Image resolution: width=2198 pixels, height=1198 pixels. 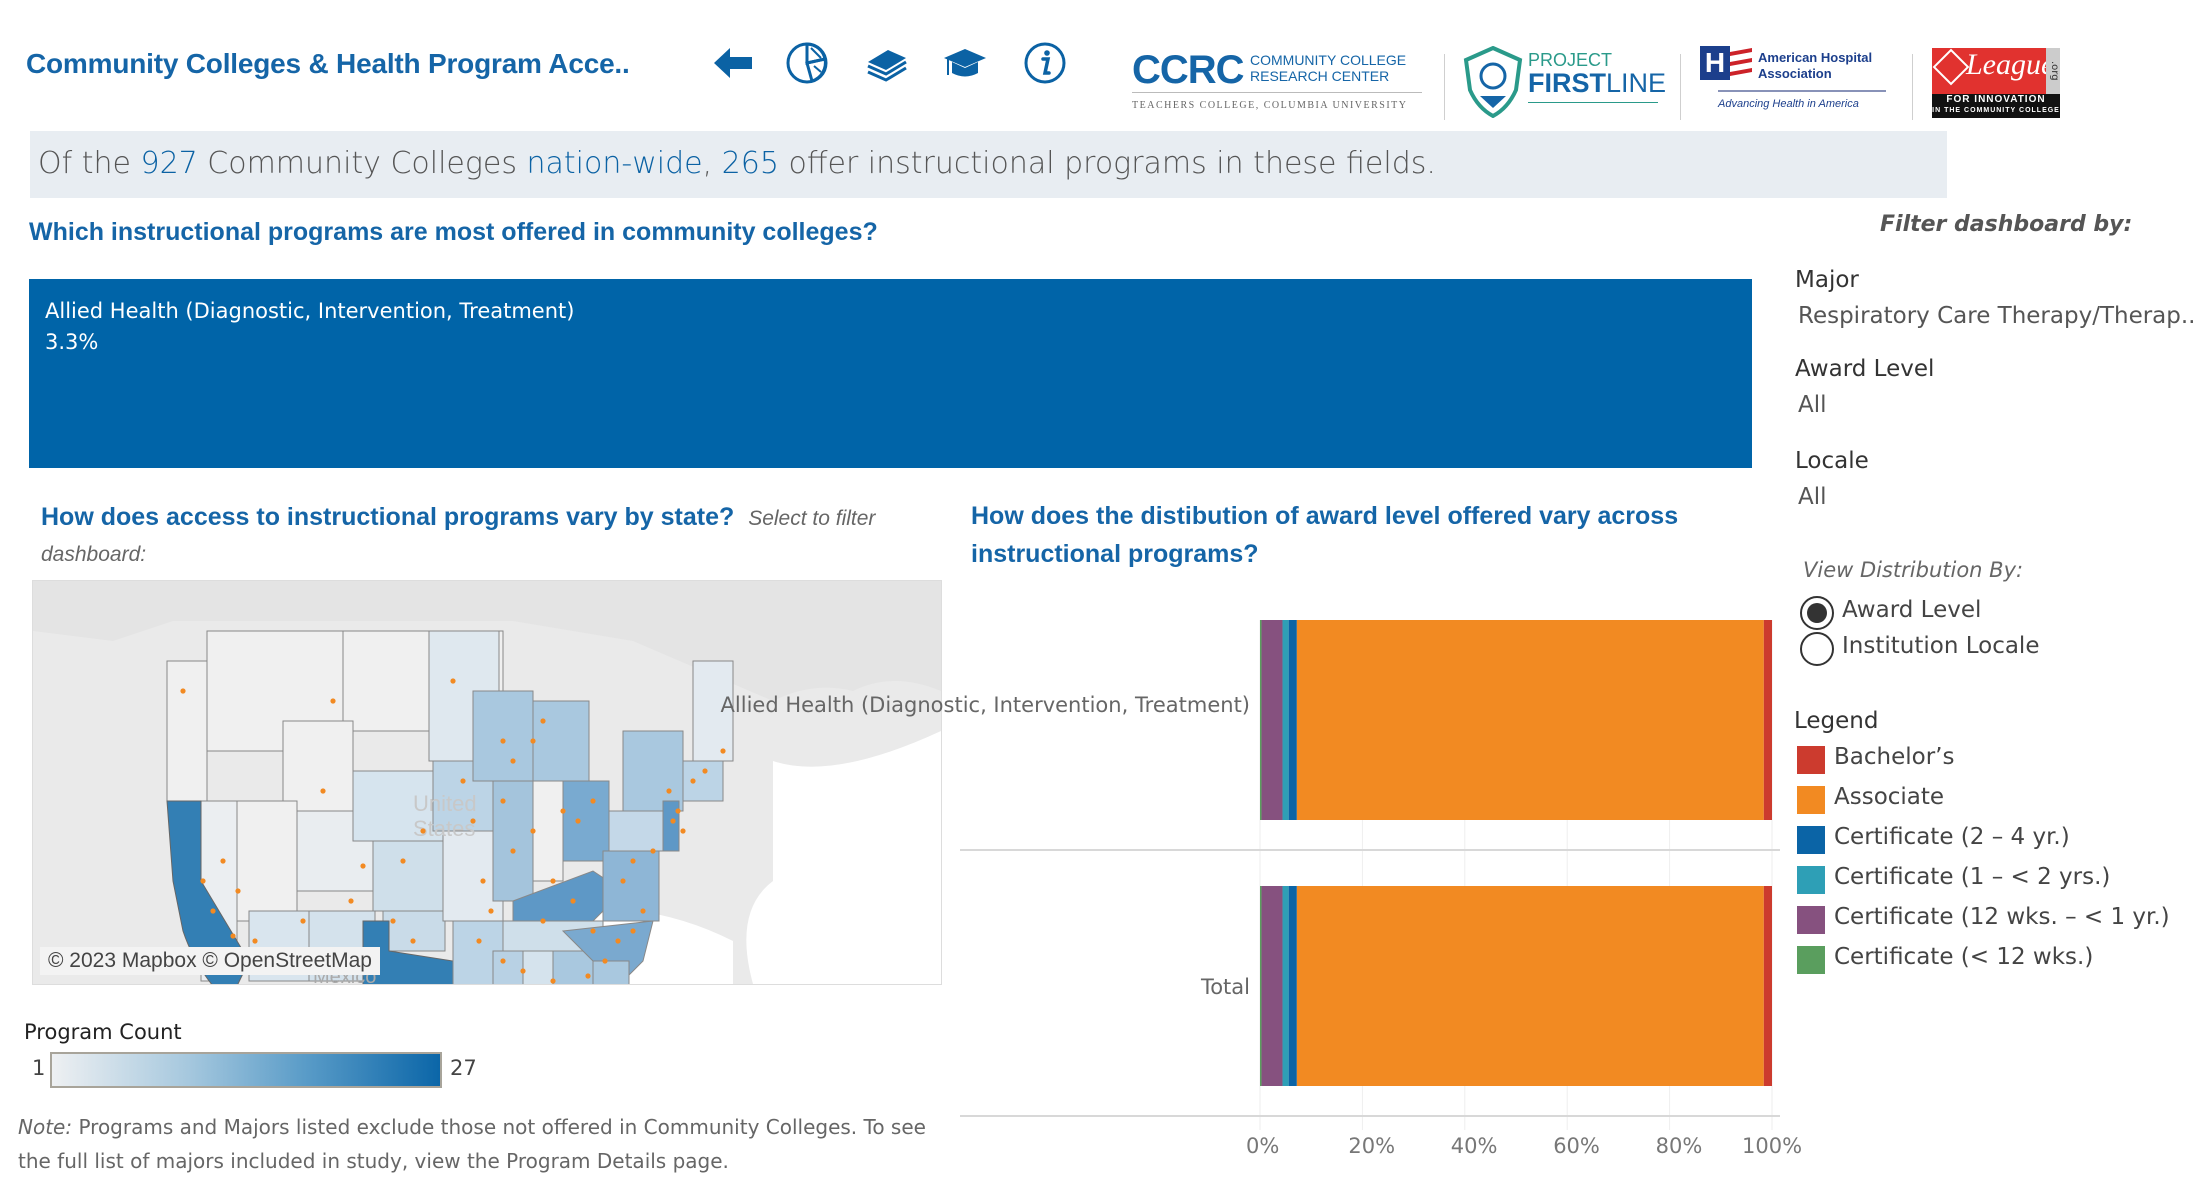 What do you see at coordinates (573, 967) in the screenshot?
I see `state-georgia` at bounding box center [573, 967].